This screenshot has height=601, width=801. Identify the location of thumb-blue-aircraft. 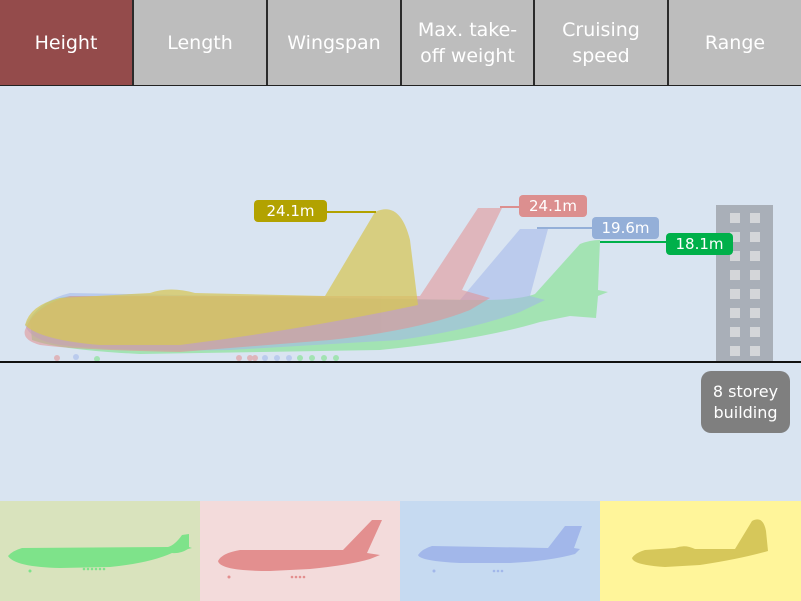
(500, 551).